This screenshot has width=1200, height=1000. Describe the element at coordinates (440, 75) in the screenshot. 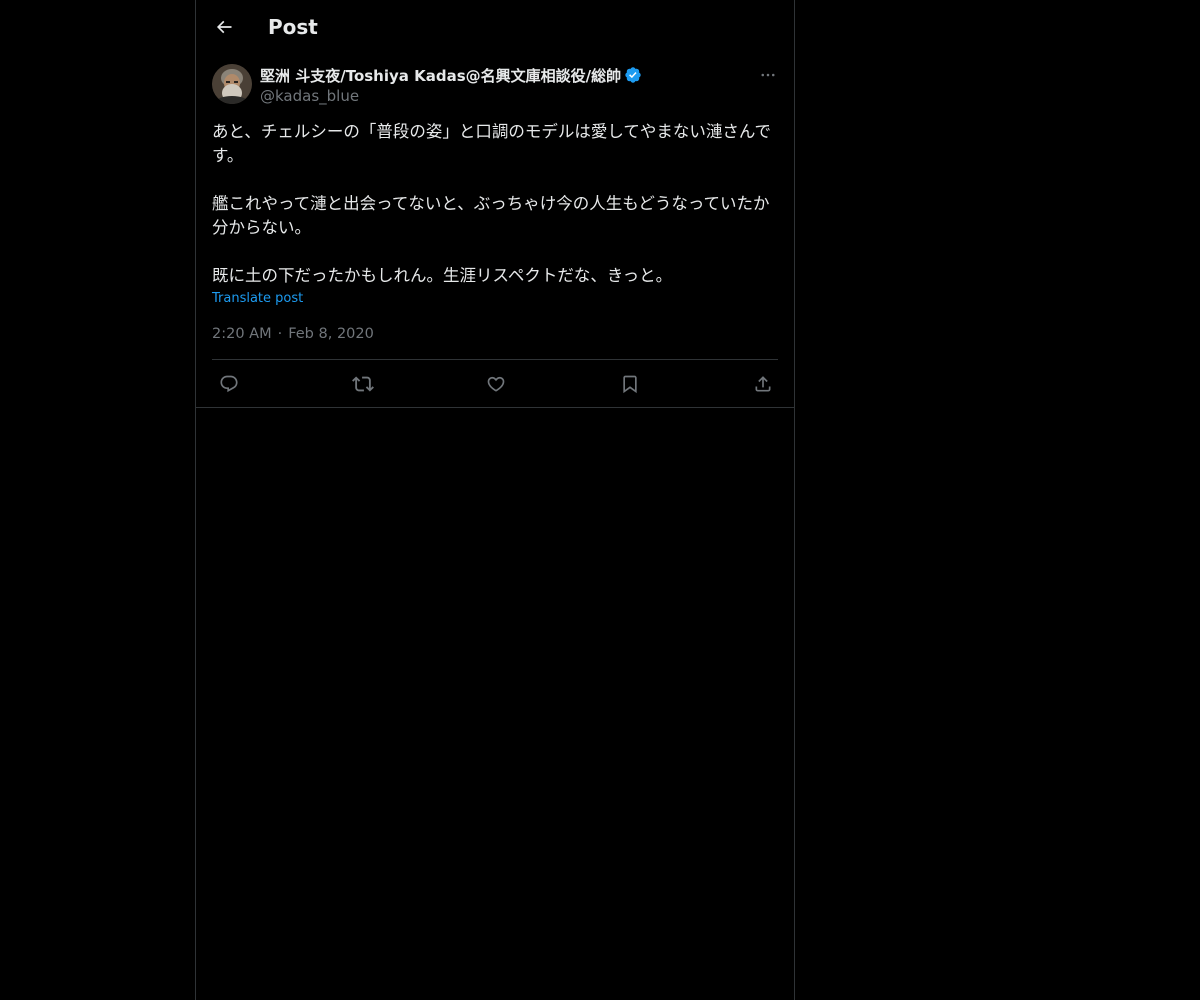

I see `display-name: 堅洲 斗支夜/Toshiya Kadas@名興文庫相談役/総帥` at that location.